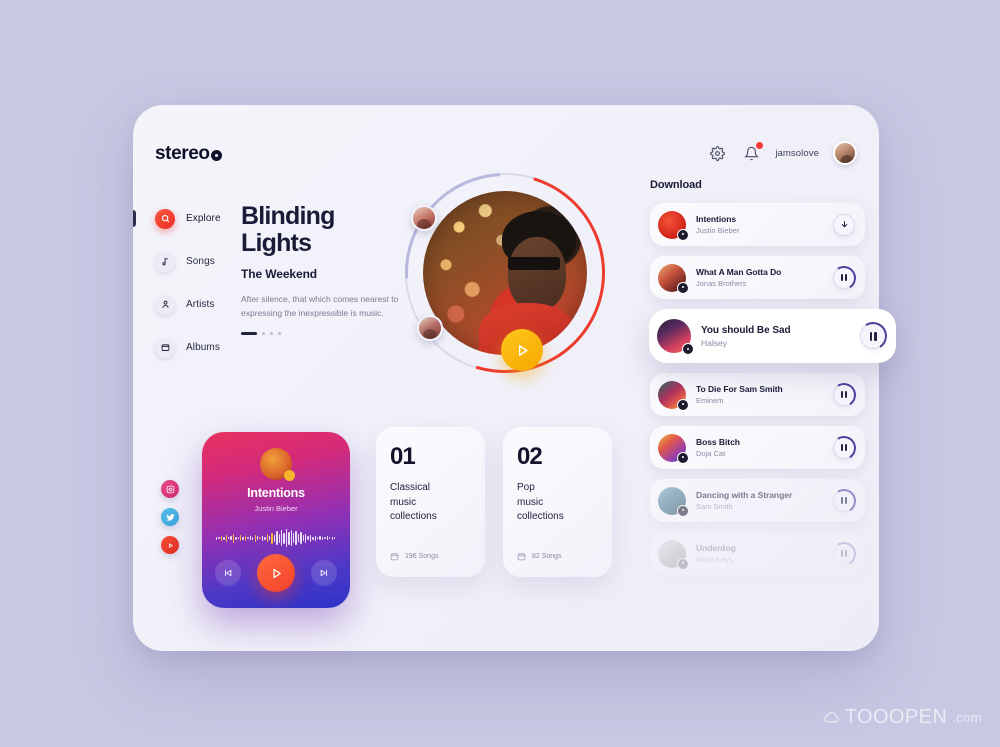 This screenshot has height=747, width=1000. What do you see at coordinates (277, 464) in the screenshot?
I see `now-playing-cover` at bounding box center [277, 464].